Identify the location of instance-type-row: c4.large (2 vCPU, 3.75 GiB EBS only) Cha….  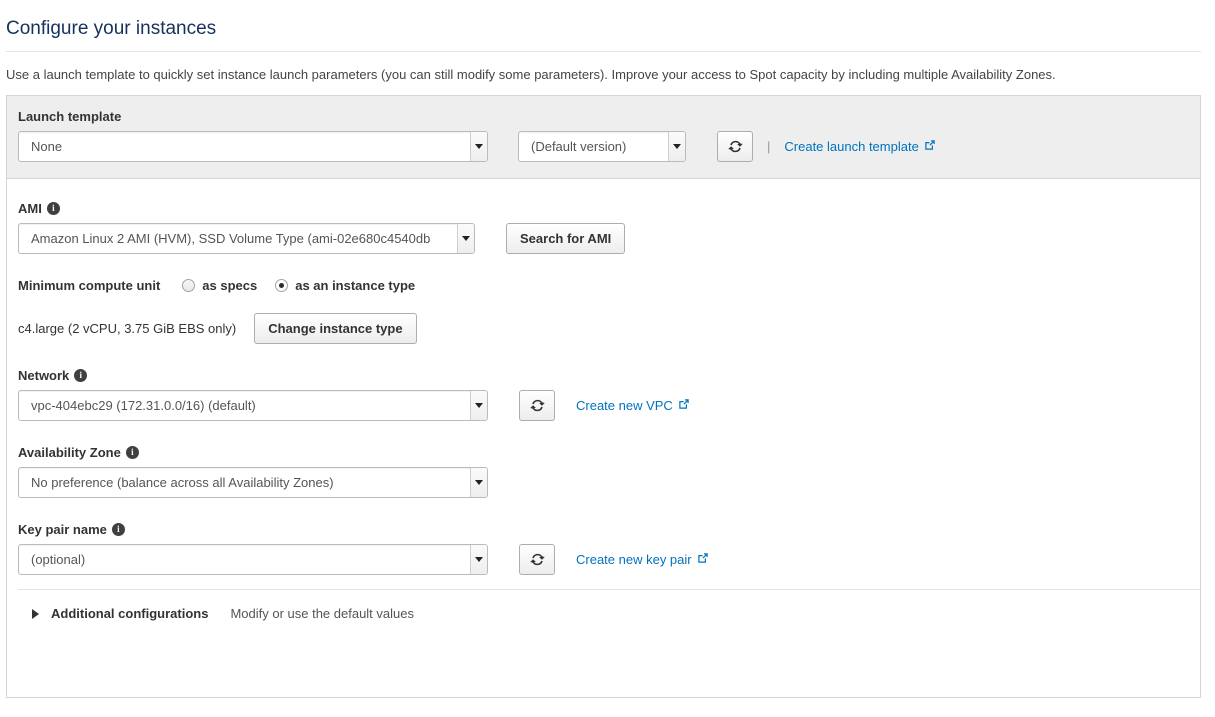
(609, 328).